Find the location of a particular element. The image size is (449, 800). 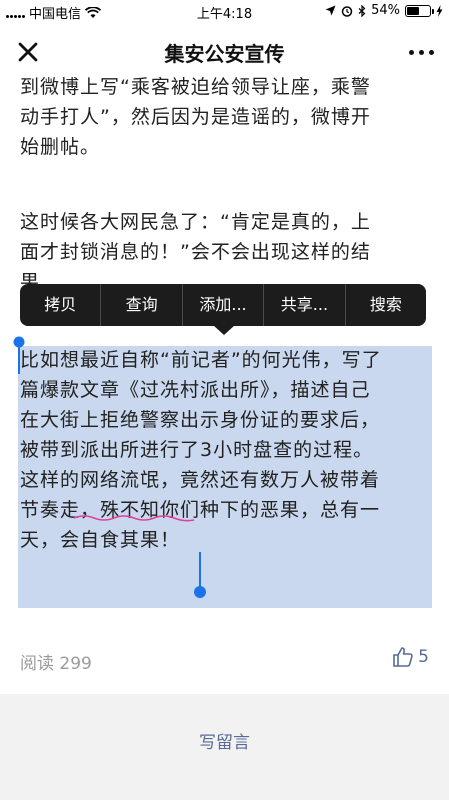

like-count: 5 is located at coordinates (423, 657).